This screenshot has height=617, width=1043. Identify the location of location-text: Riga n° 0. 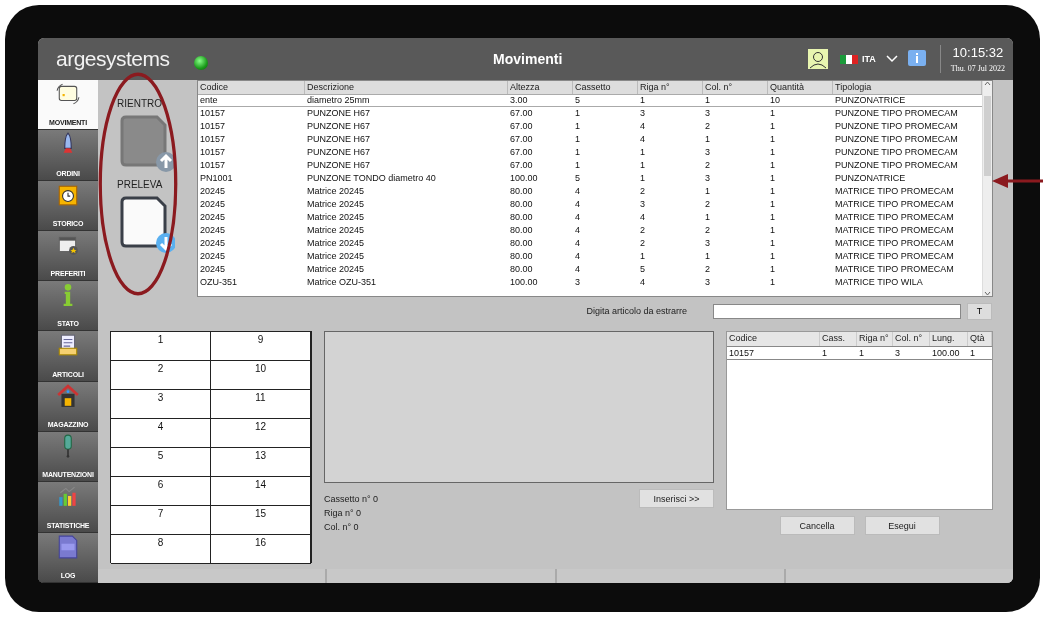
(343, 513).